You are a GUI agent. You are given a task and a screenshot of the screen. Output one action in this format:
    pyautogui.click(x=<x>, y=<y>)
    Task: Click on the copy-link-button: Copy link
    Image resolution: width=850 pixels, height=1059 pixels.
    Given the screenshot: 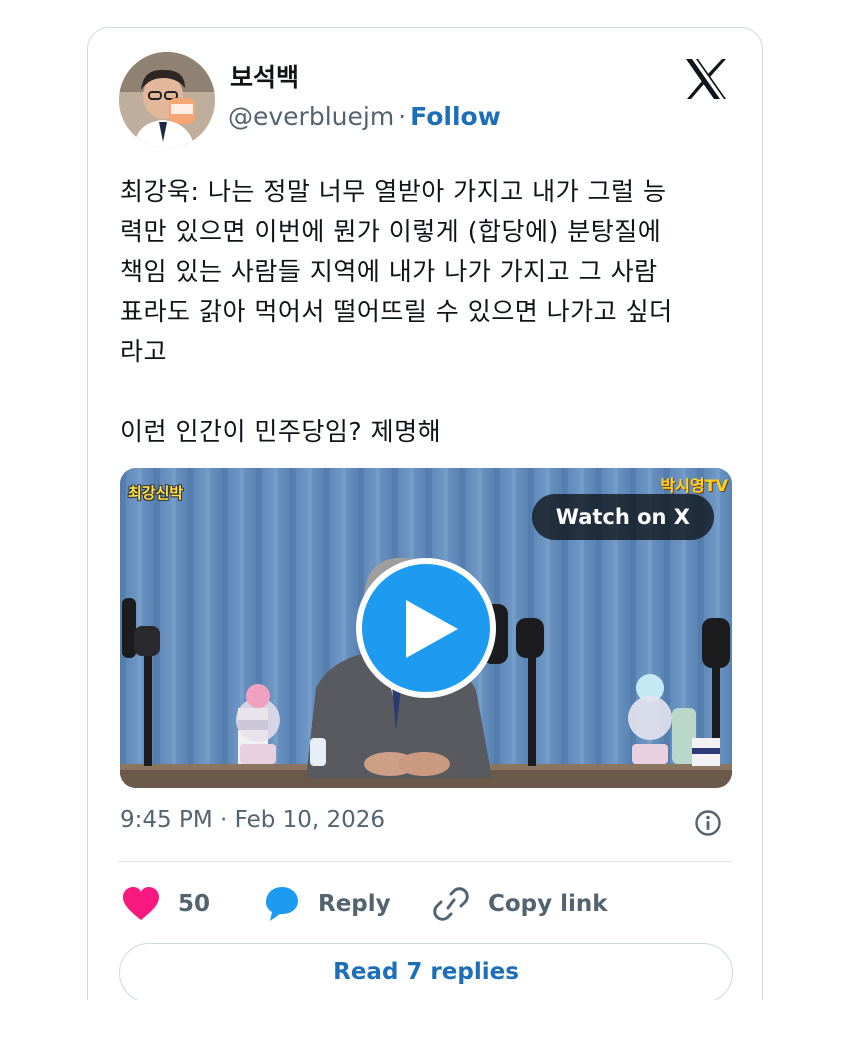 What is the action you would take?
    pyautogui.click(x=520, y=904)
    